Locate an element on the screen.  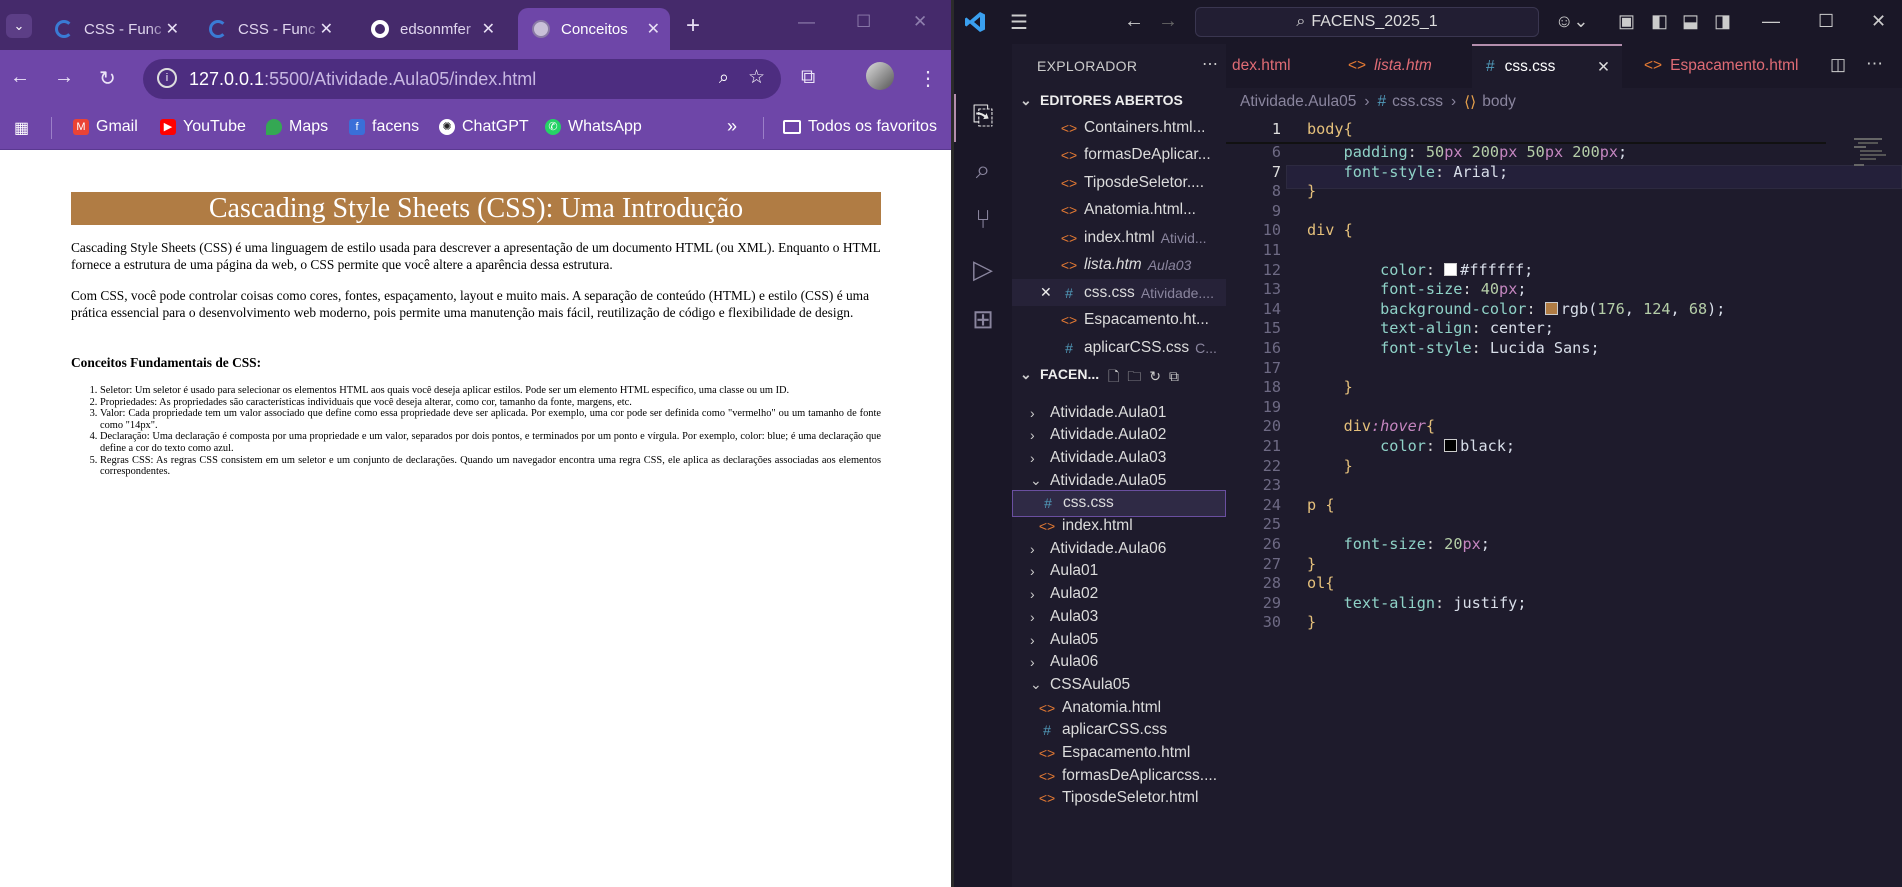
reload-icon: ↻ is located at coordinates (107, 78).